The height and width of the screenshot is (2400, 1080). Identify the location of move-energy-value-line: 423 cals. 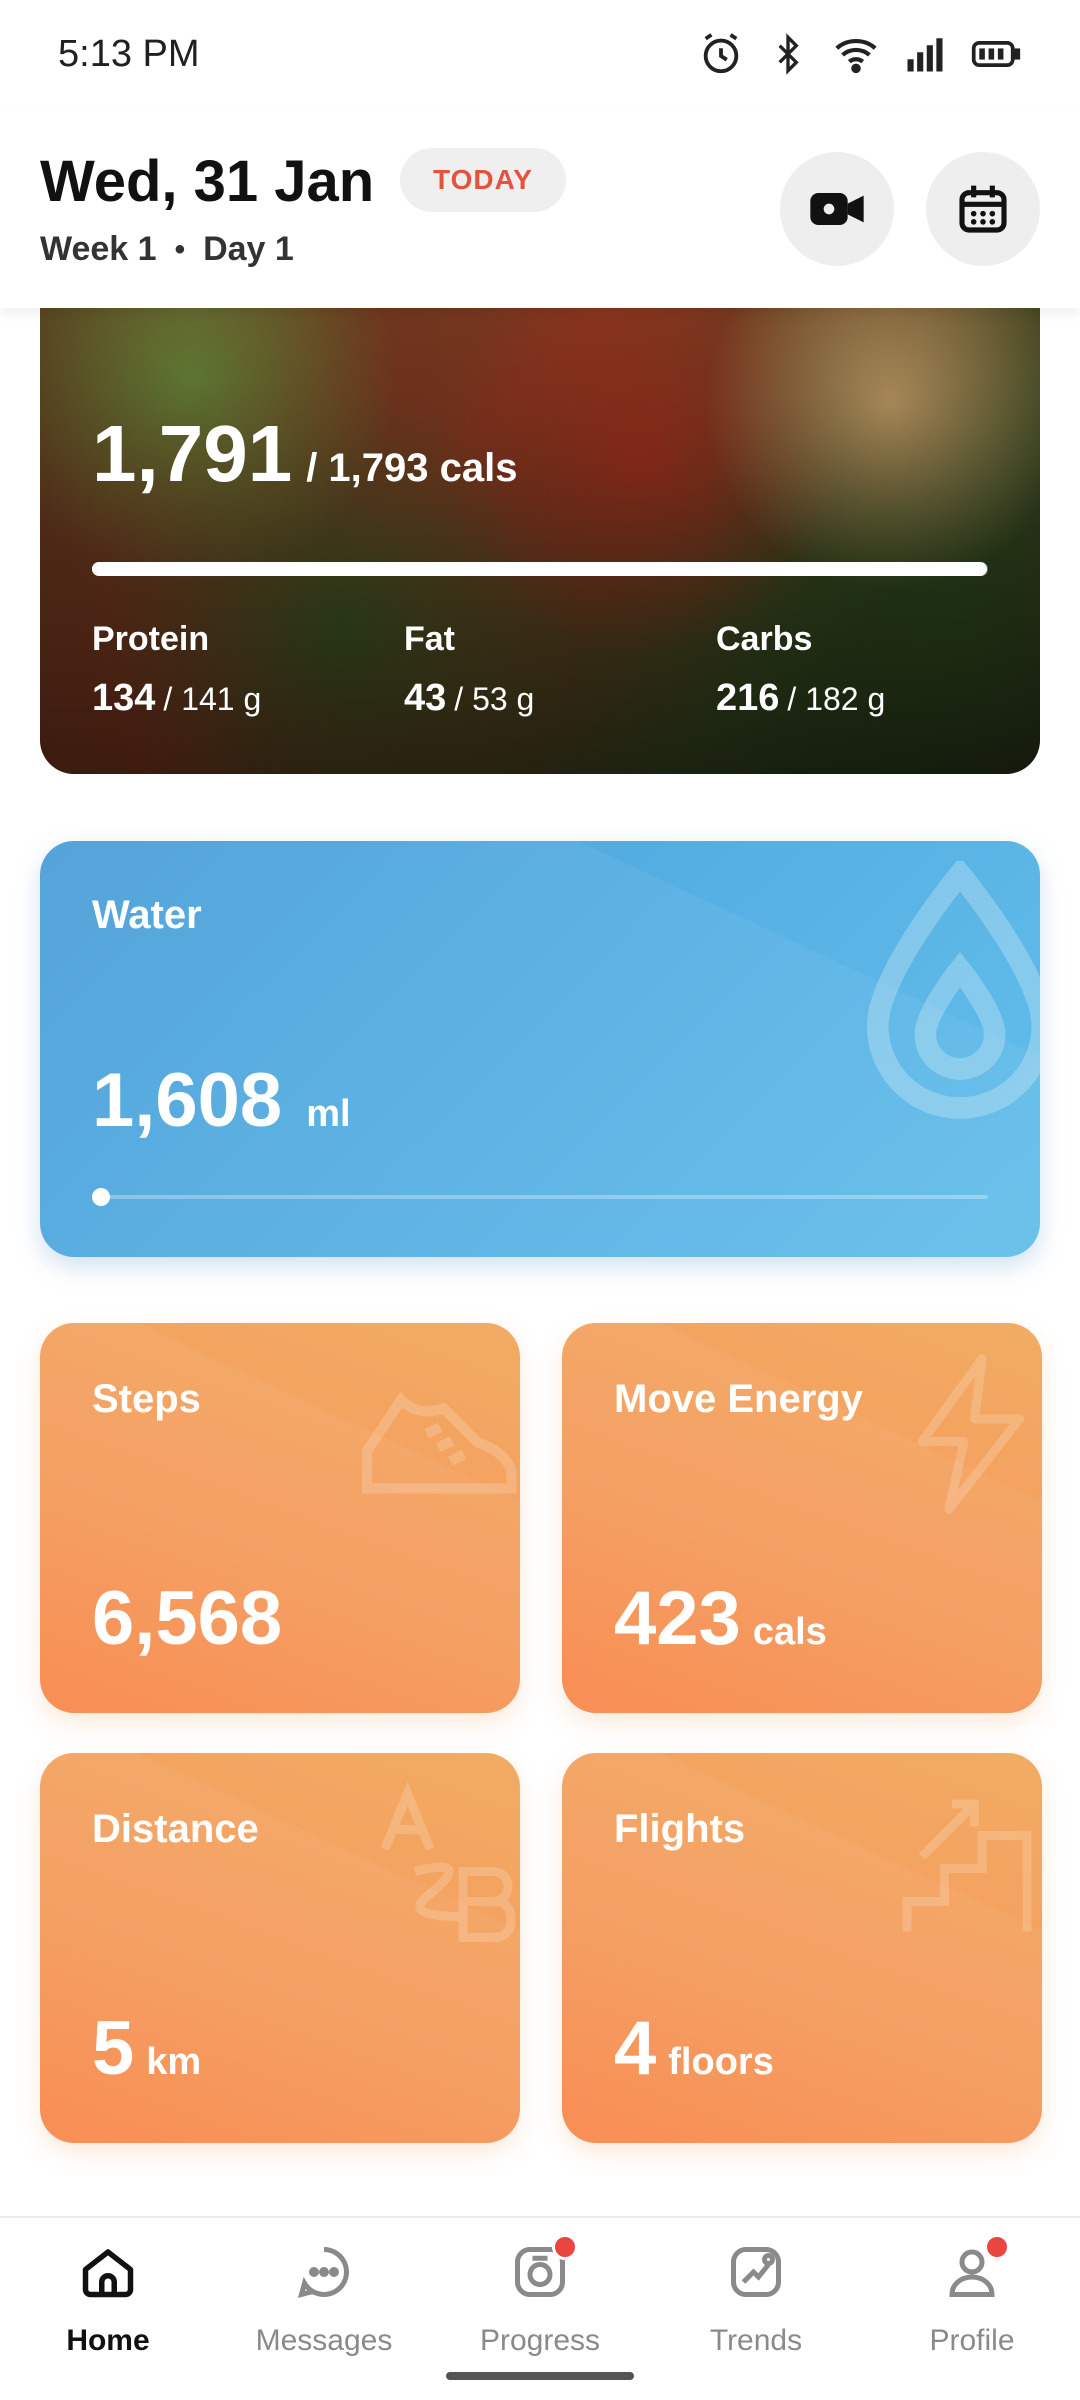
(720, 1618).